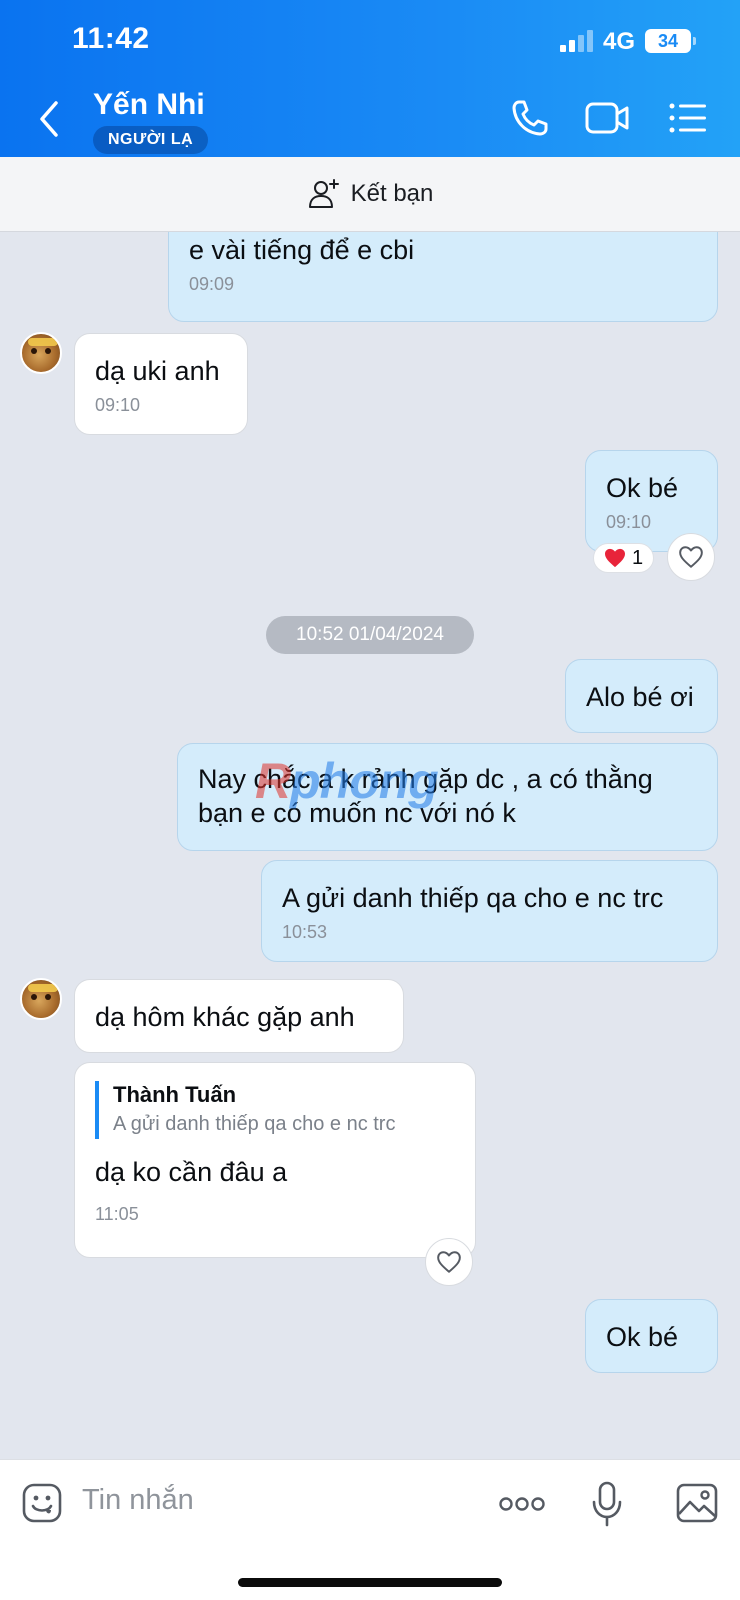  I want to click on sticker-icon, so click(42, 1503).